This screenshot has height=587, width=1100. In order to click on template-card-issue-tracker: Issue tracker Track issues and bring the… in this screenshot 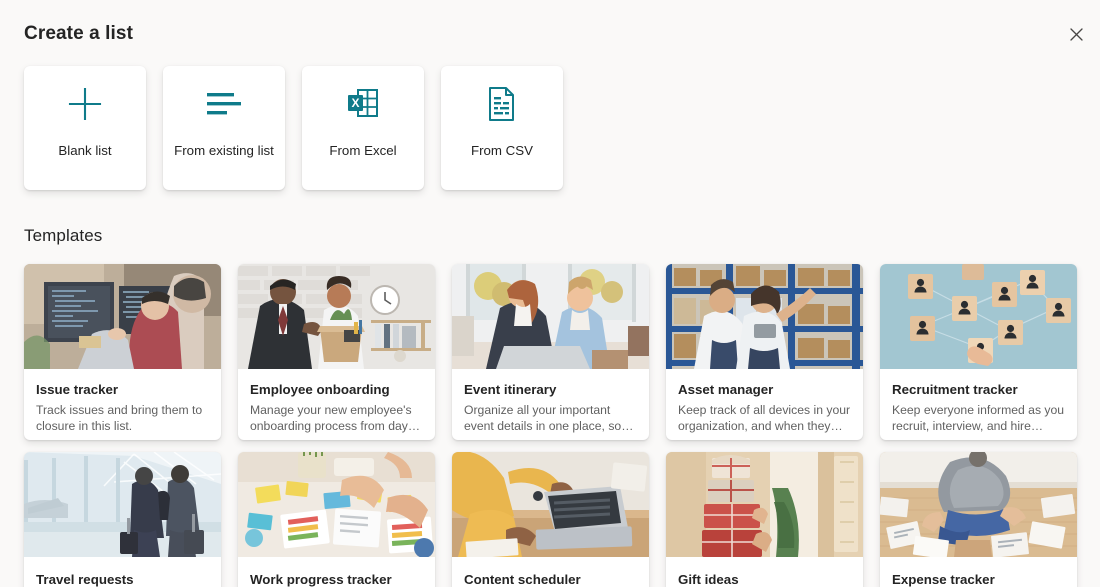, I will do `click(122, 352)`.